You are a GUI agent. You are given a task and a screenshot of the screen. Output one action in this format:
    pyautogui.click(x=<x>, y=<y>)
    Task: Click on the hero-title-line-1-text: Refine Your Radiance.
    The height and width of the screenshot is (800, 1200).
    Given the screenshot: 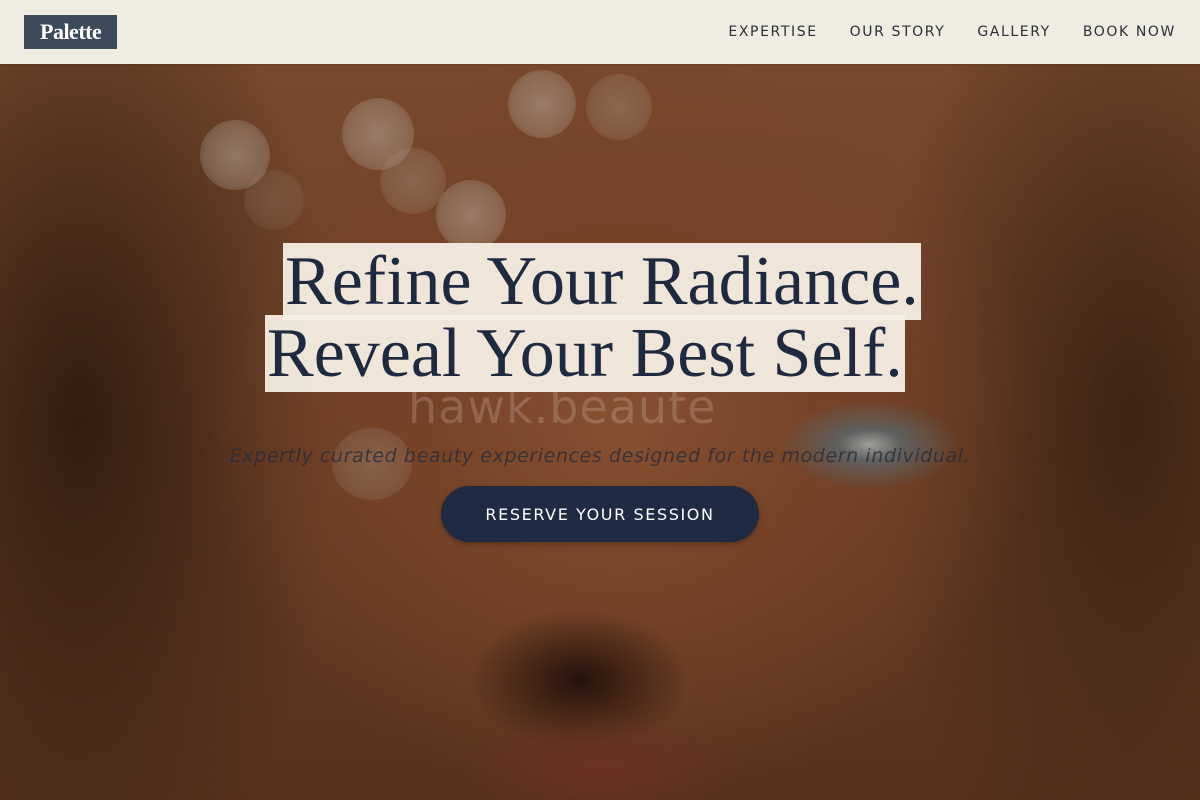 What is the action you would take?
    pyautogui.click(x=602, y=281)
    